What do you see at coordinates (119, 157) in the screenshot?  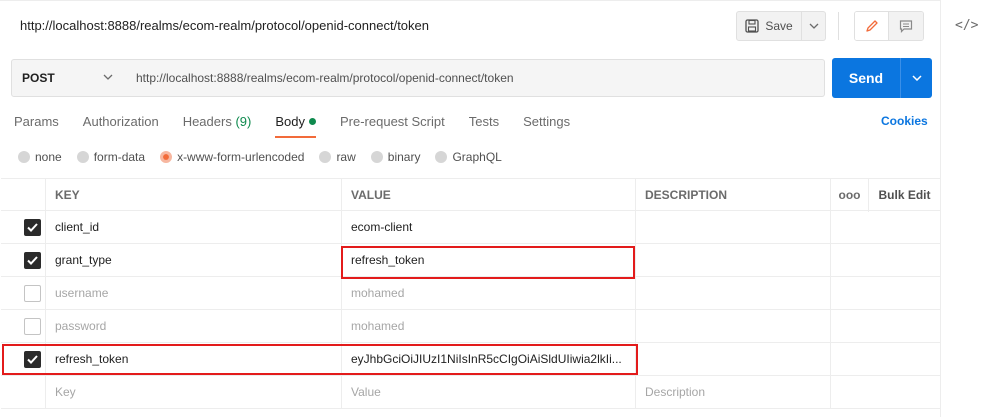 I see `radio-label: form-data` at bounding box center [119, 157].